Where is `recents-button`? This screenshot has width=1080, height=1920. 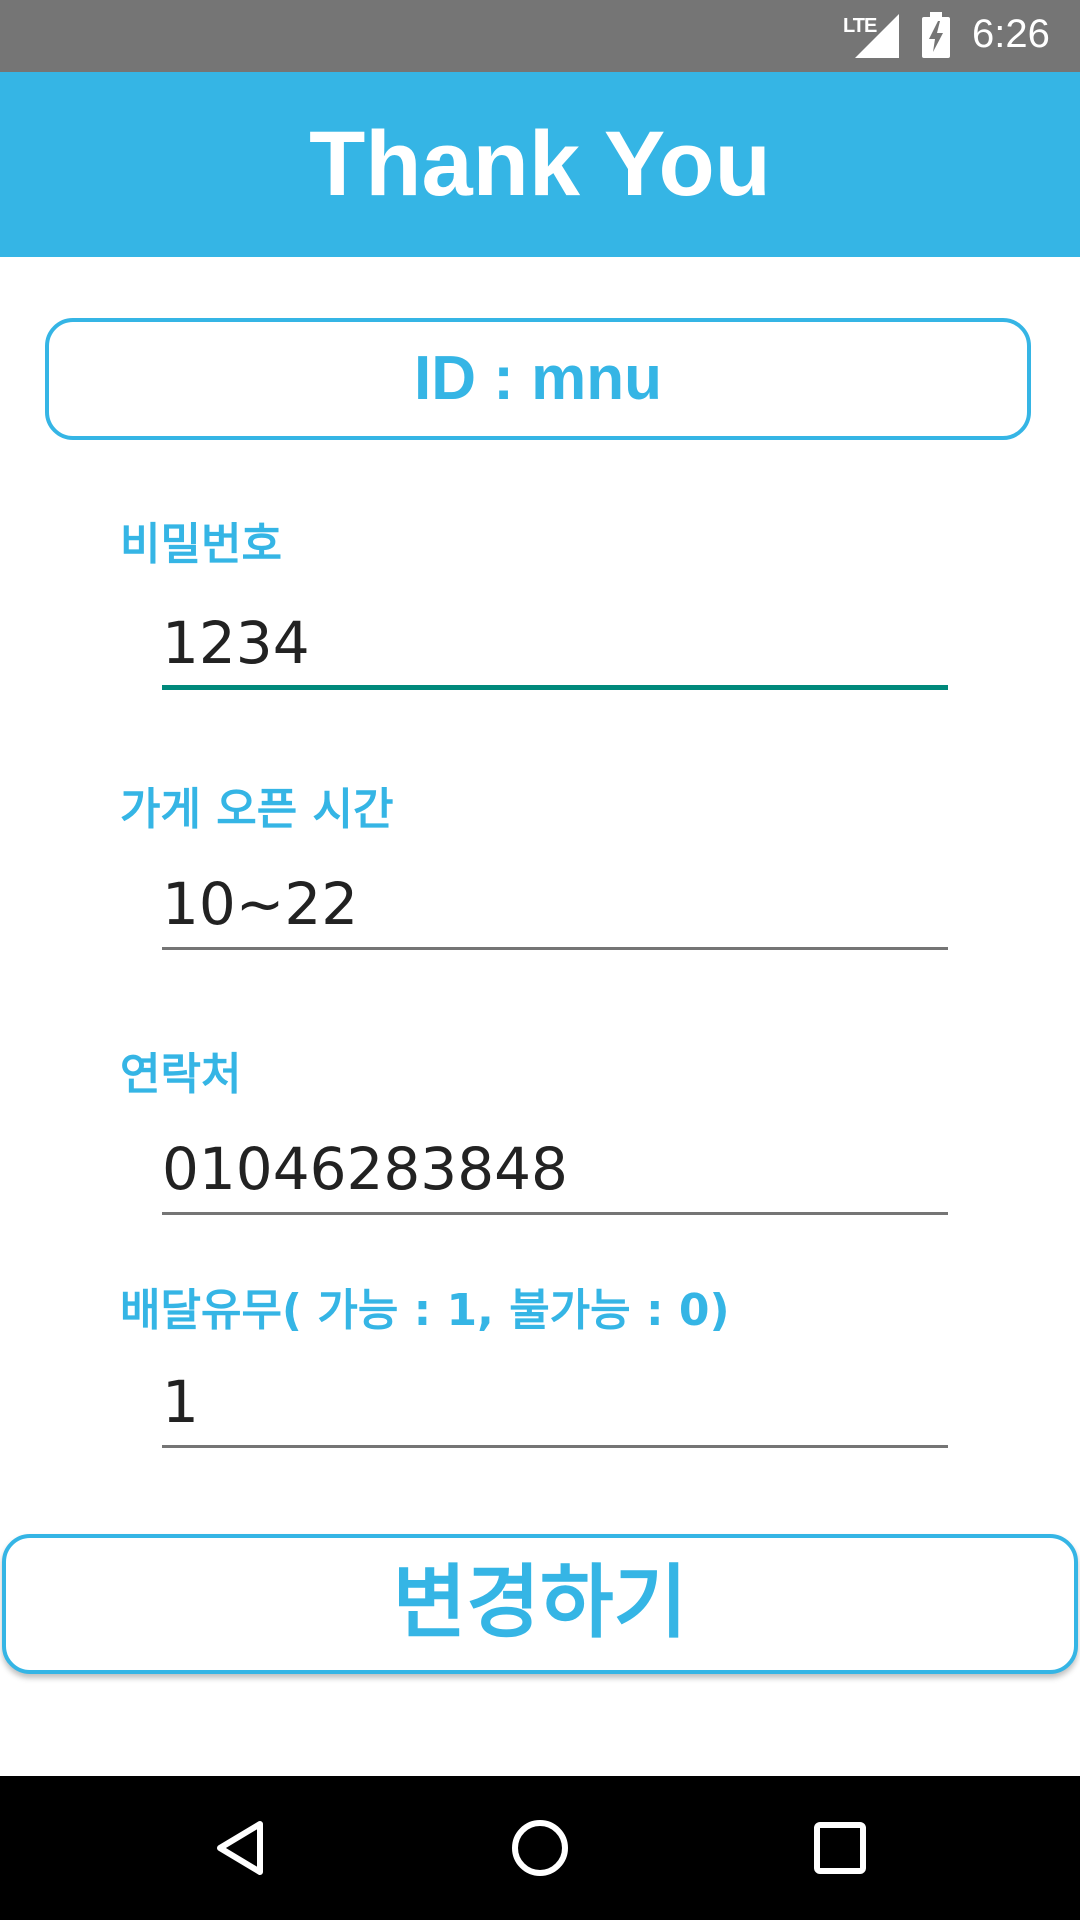 recents-button is located at coordinates (840, 1848).